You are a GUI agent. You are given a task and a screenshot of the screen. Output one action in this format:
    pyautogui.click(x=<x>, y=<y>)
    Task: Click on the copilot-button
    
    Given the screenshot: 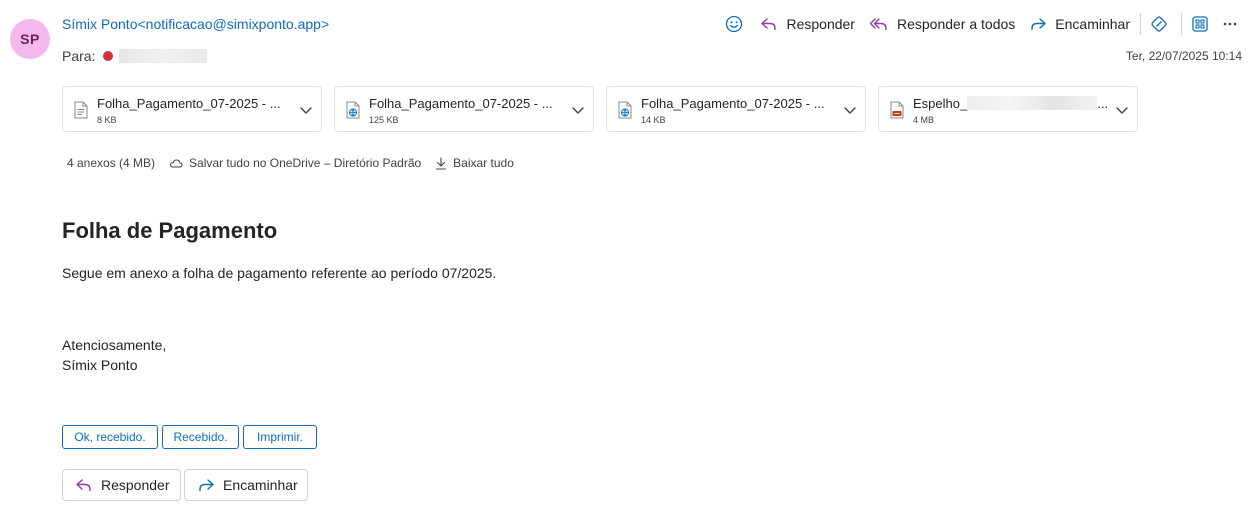 What is the action you would take?
    pyautogui.click(x=1159, y=24)
    